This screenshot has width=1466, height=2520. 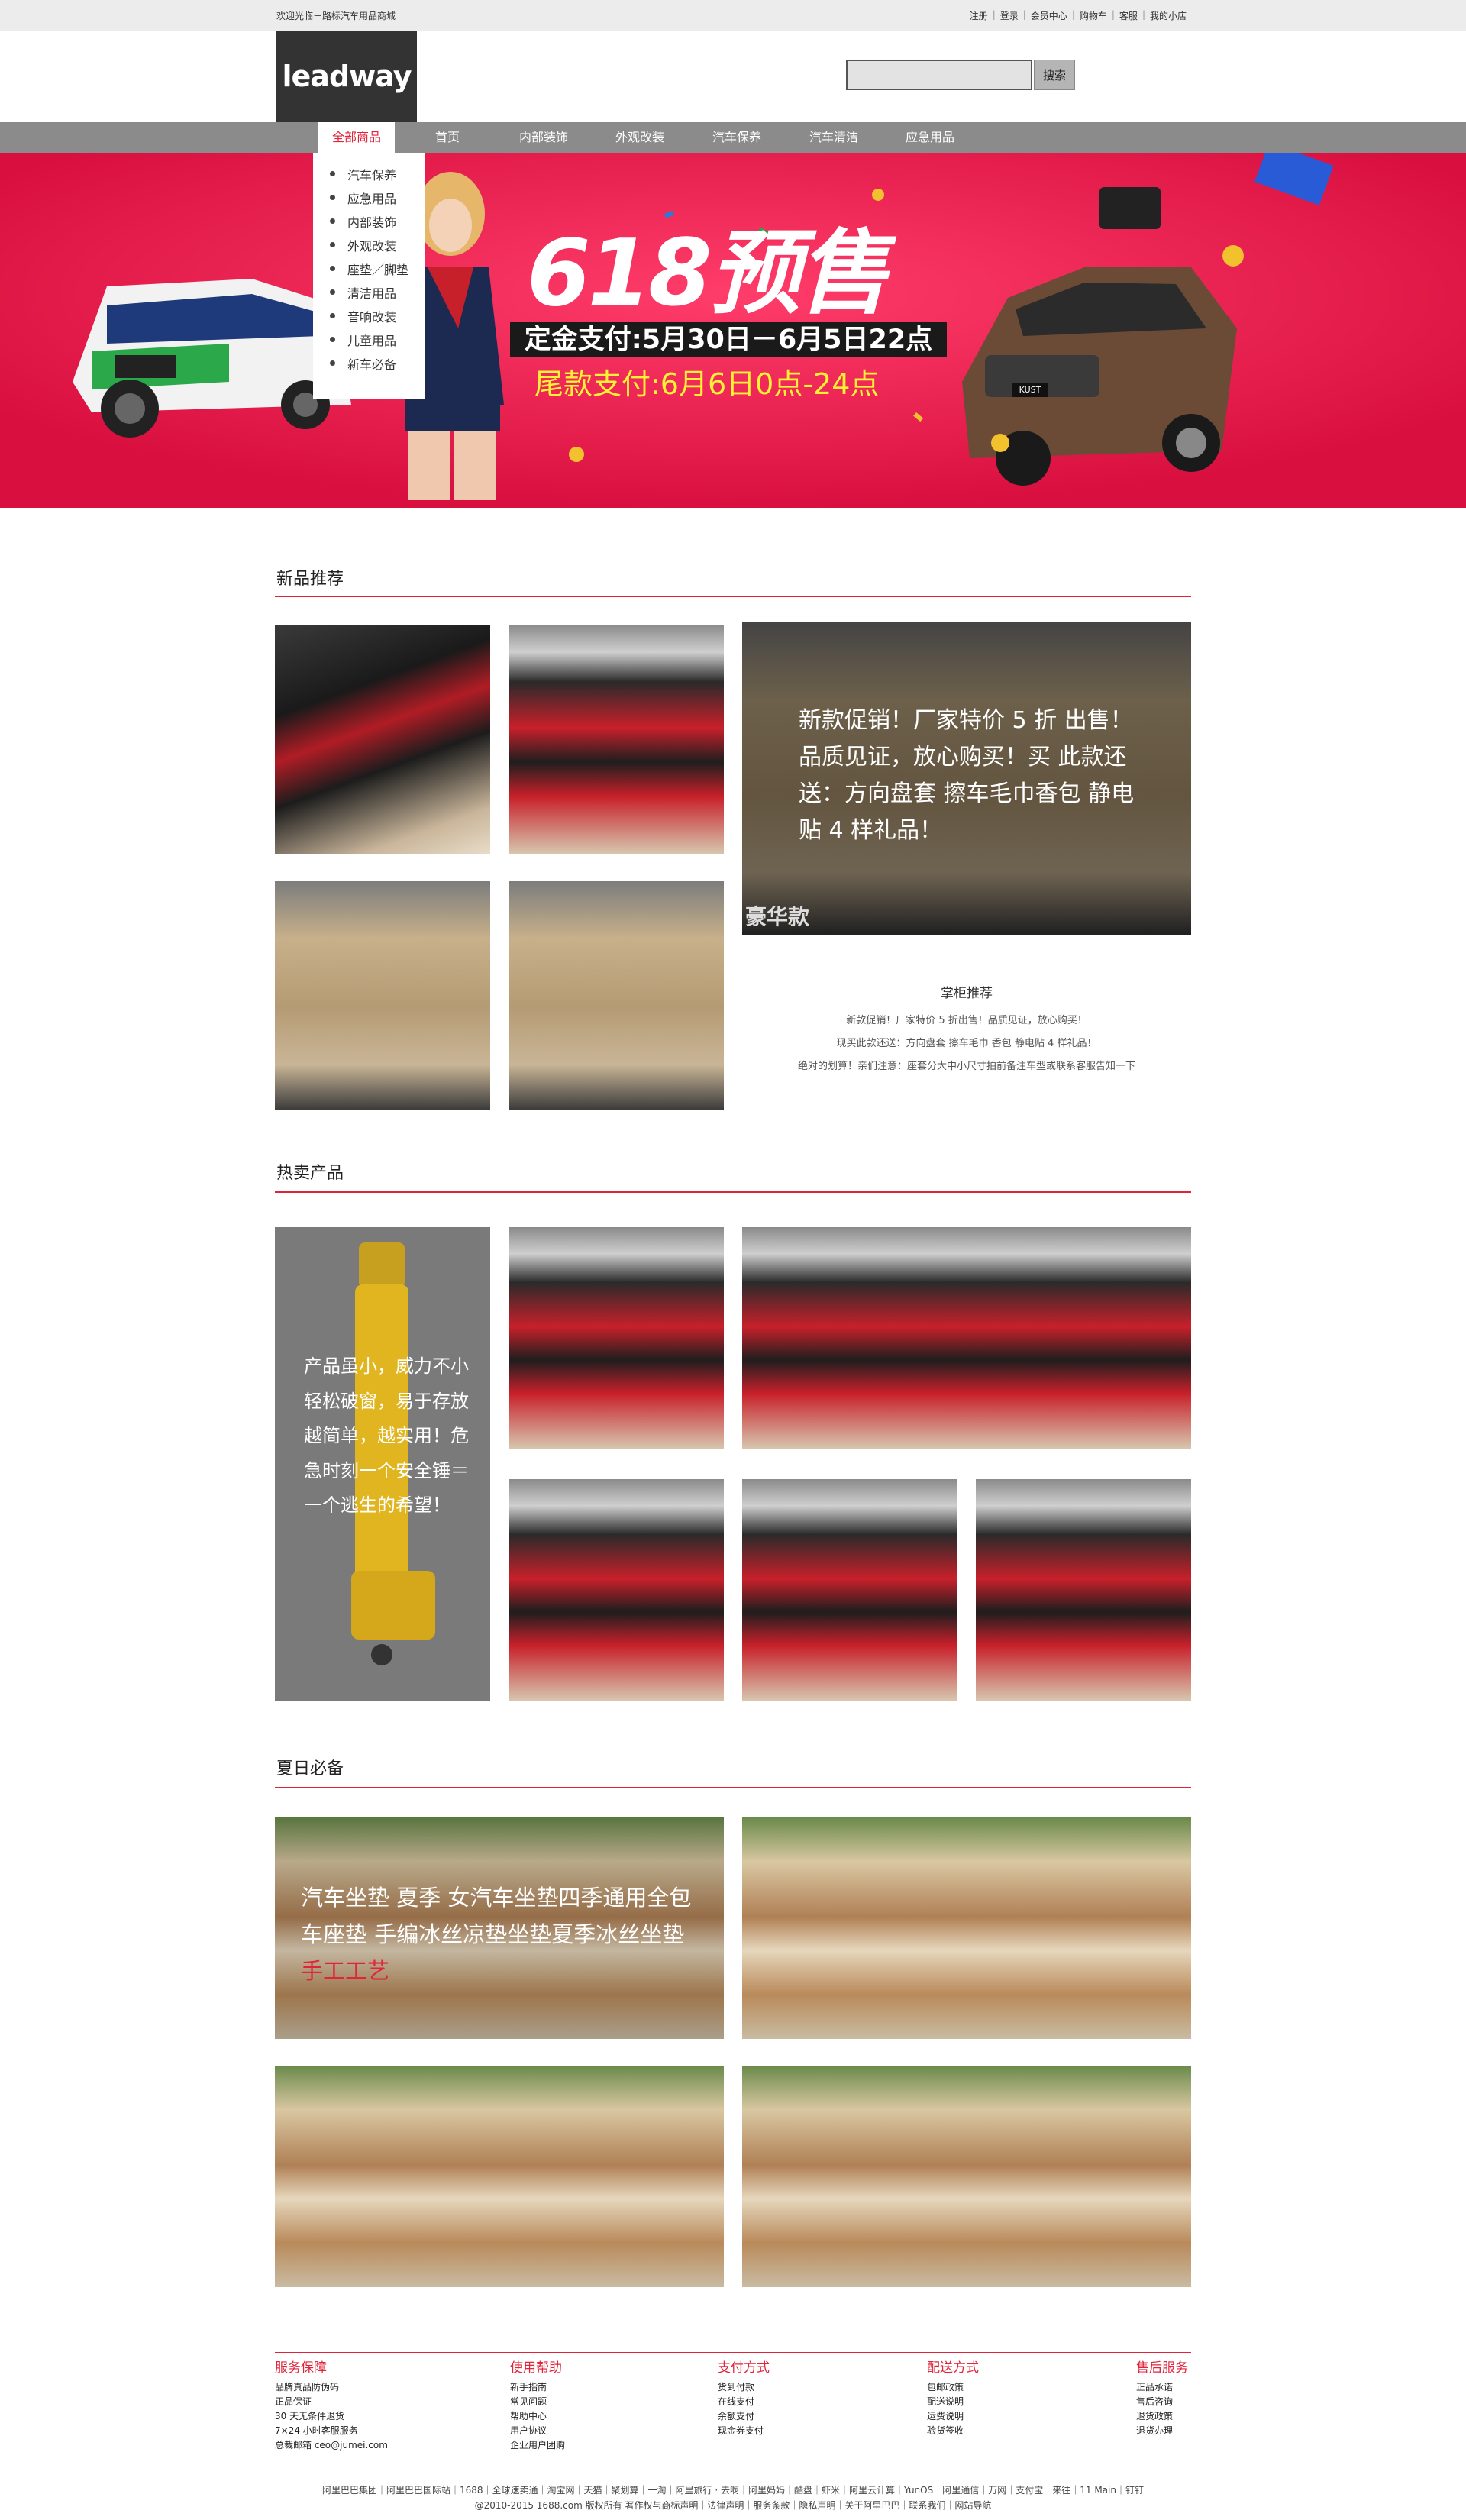 What do you see at coordinates (967, 1021) in the screenshot?
I see `recommend-line: 新款促销！厂家特价 5 折出售！品质见证，放心购买！` at bounding box center [967, 1021].